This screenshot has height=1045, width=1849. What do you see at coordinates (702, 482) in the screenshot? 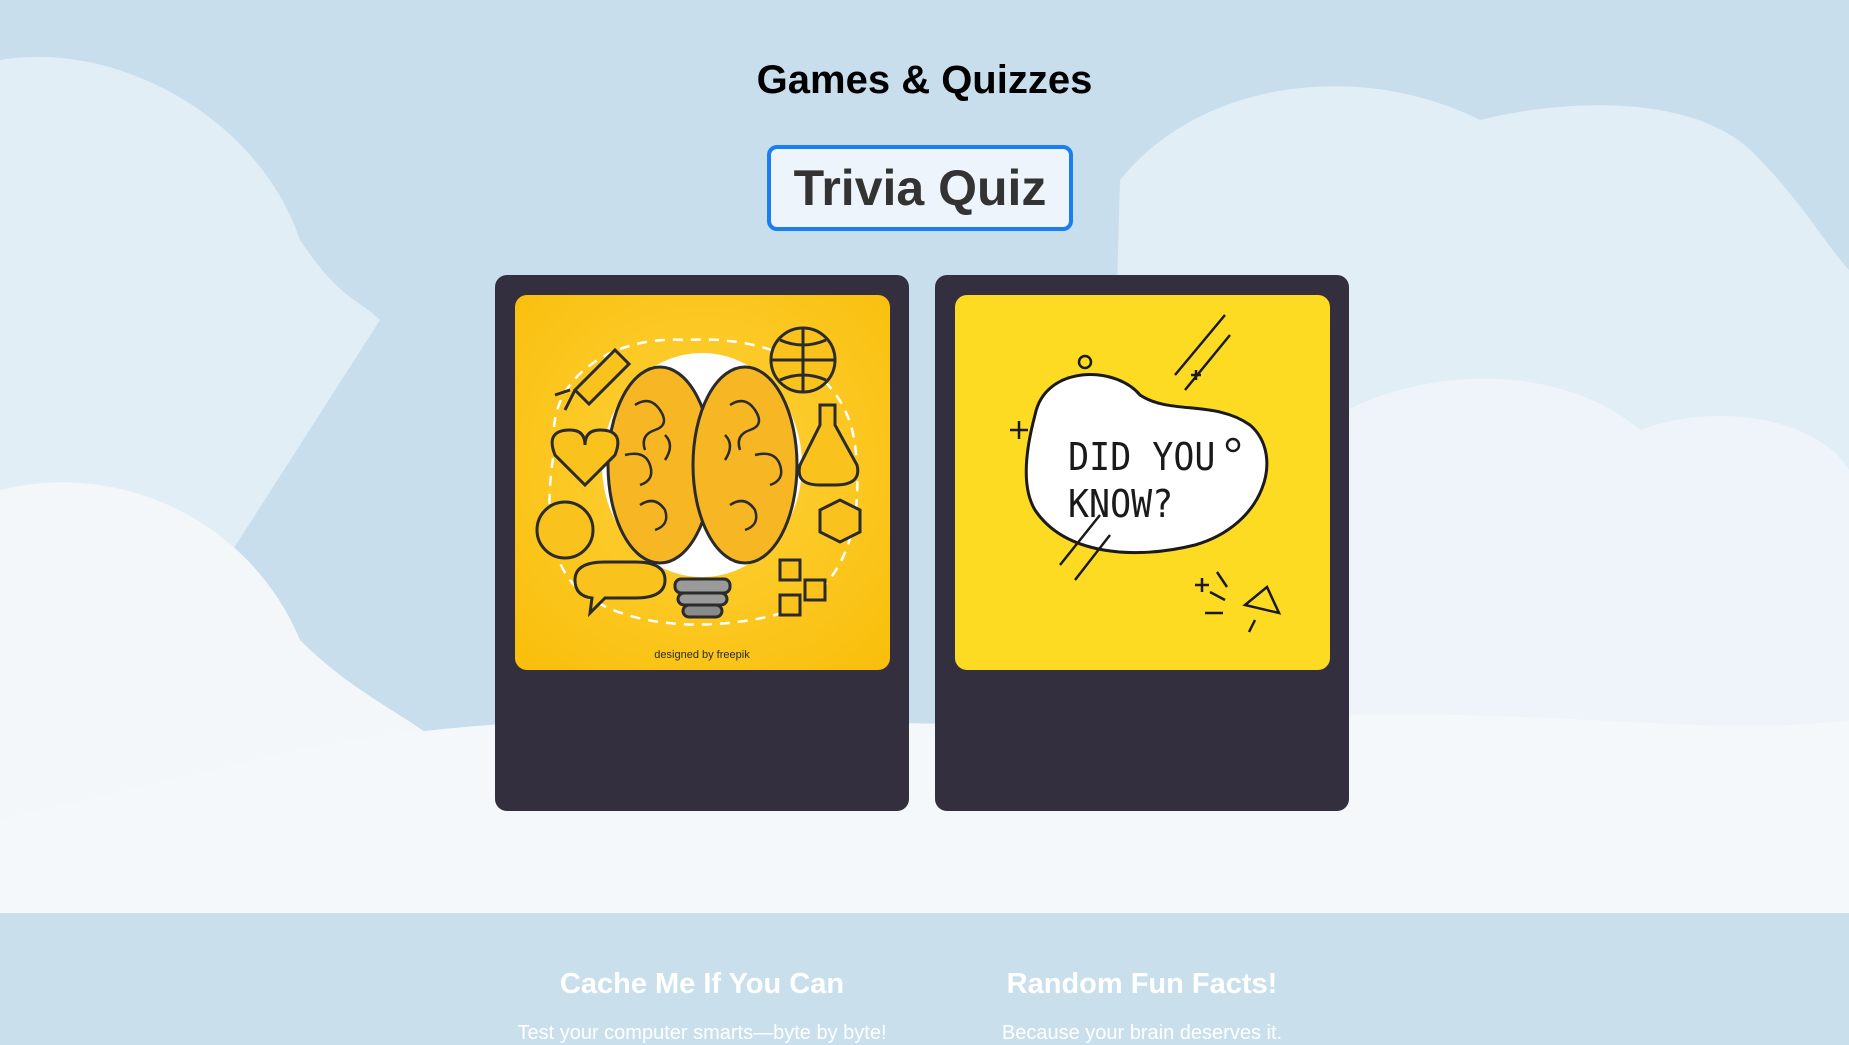
I see `brain-lightbulb-image: designed by freepik` at bounding box center [702, 482].